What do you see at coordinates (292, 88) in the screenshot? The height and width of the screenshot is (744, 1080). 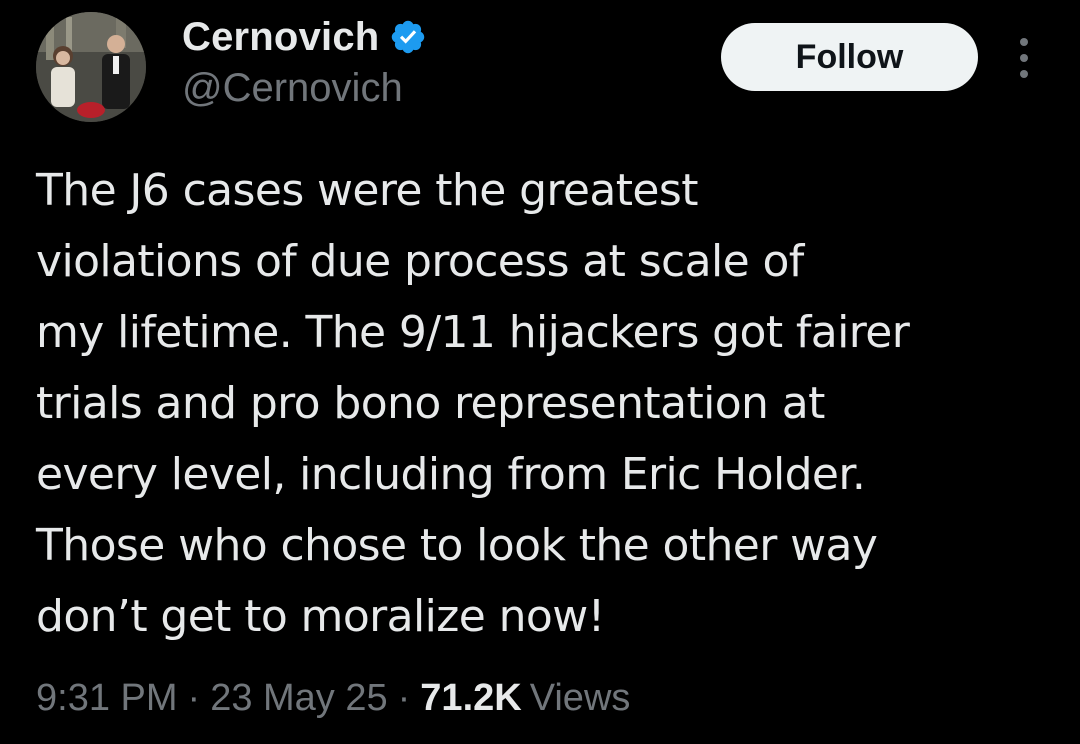 I see `author-handle: @Cernovich` at bounding box center [292, 88].